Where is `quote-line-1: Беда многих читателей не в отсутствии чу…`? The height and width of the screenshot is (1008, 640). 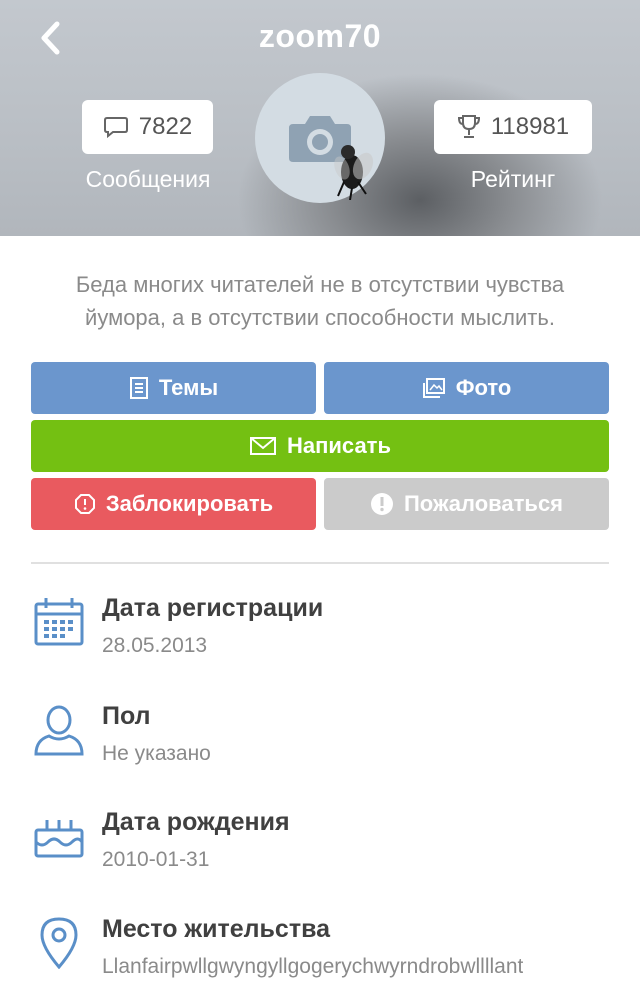
quote-line-1: Беда многих читателей не в отсутствии чу… is located at coordinates (320, 284).